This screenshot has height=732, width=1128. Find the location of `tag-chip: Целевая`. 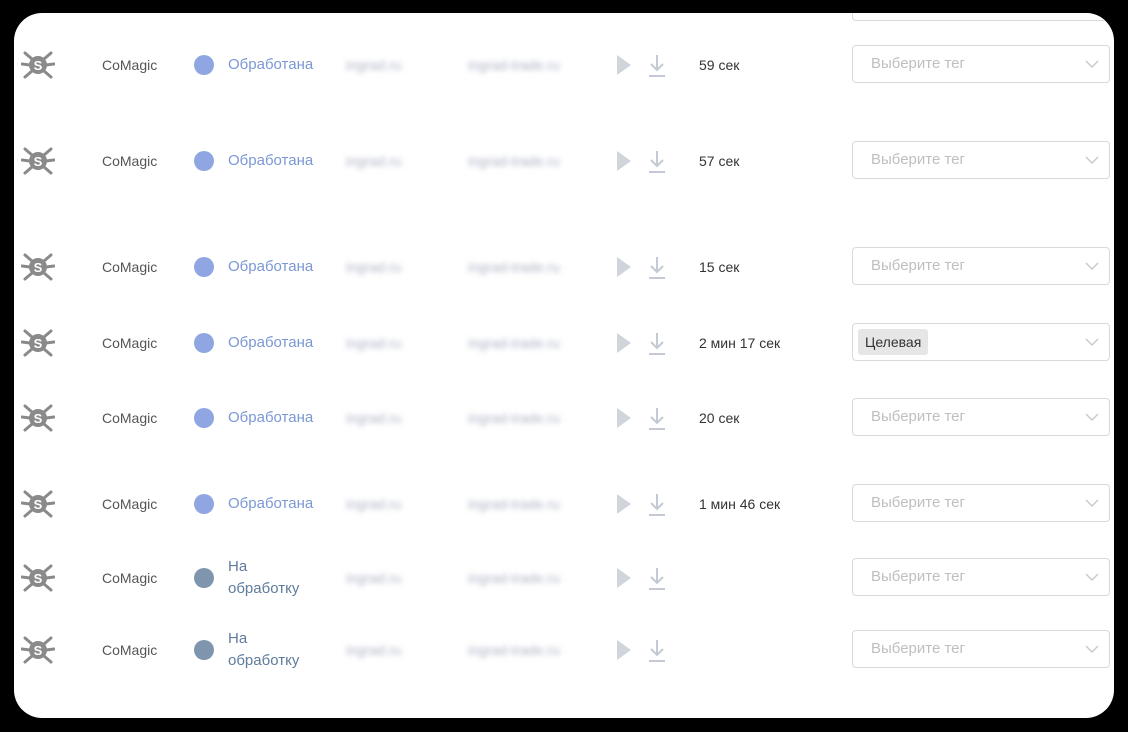

tag-chip: Целевая is located at coordinates (893, 342).